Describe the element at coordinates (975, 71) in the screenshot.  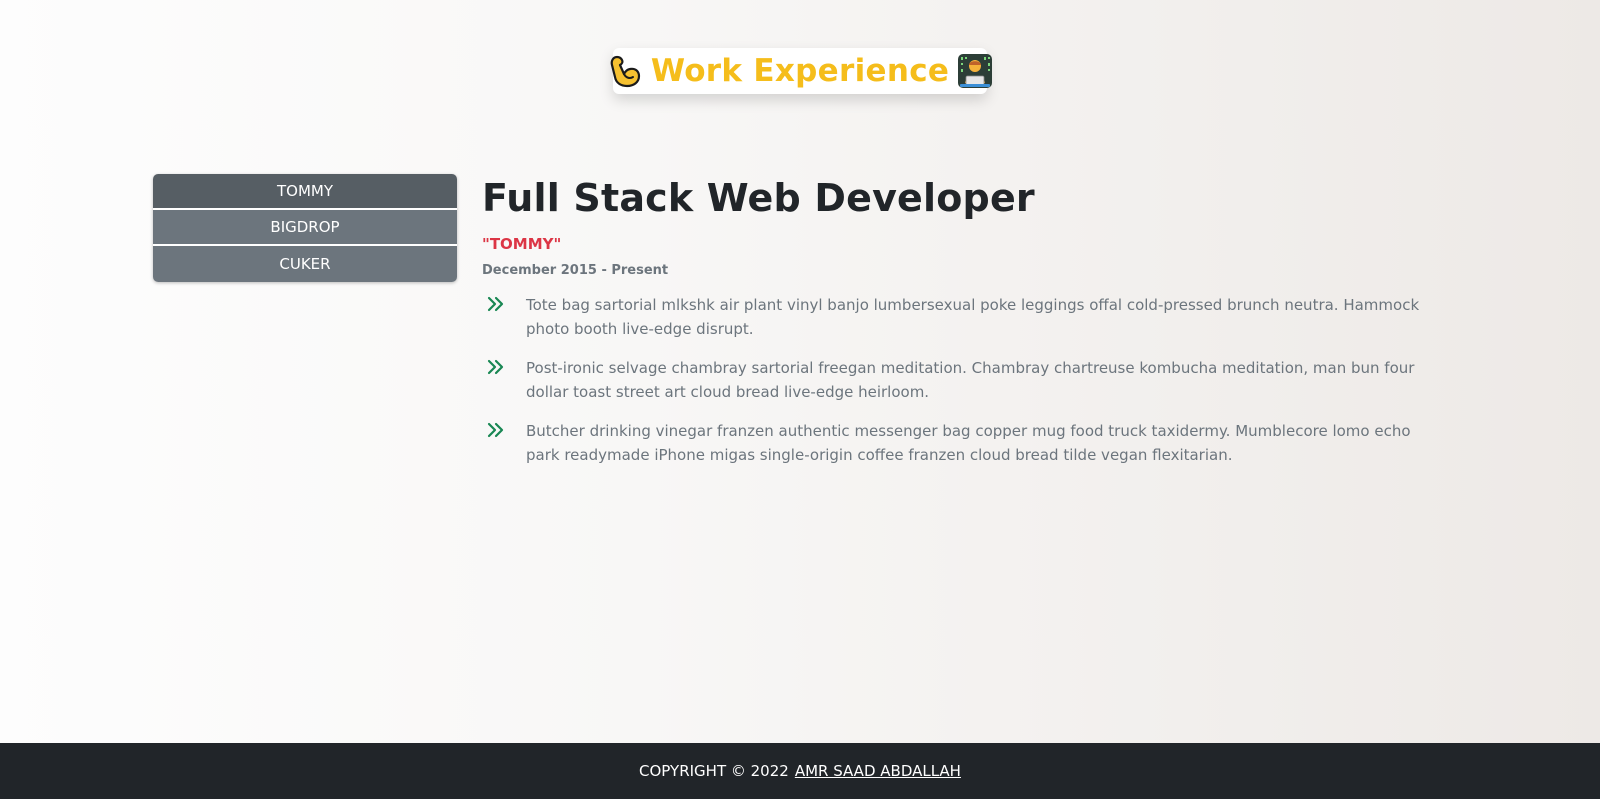
I see `technologist-icon` at that location.